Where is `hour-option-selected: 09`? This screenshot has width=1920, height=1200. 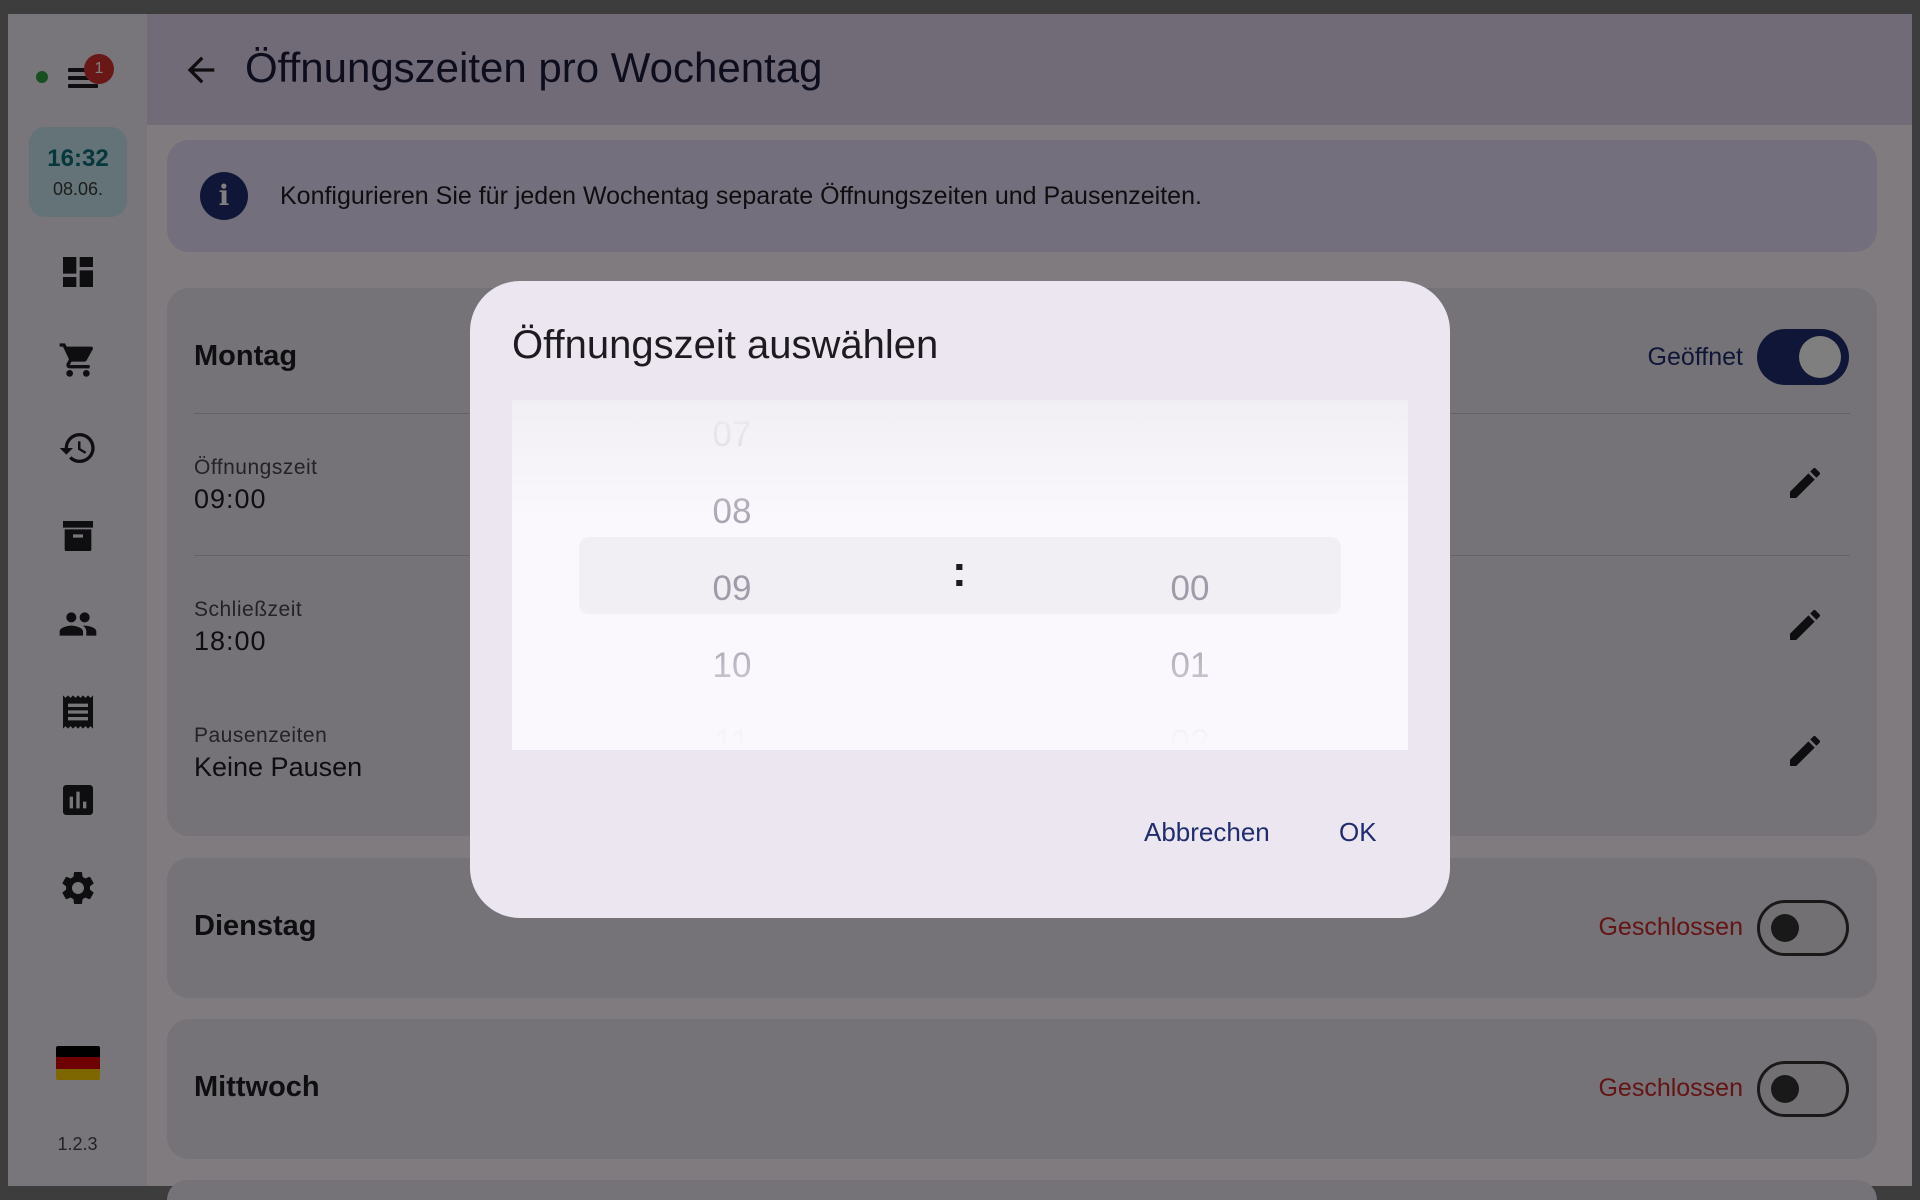 hour-option-selected: 09 is located at coordinates (732, 589).